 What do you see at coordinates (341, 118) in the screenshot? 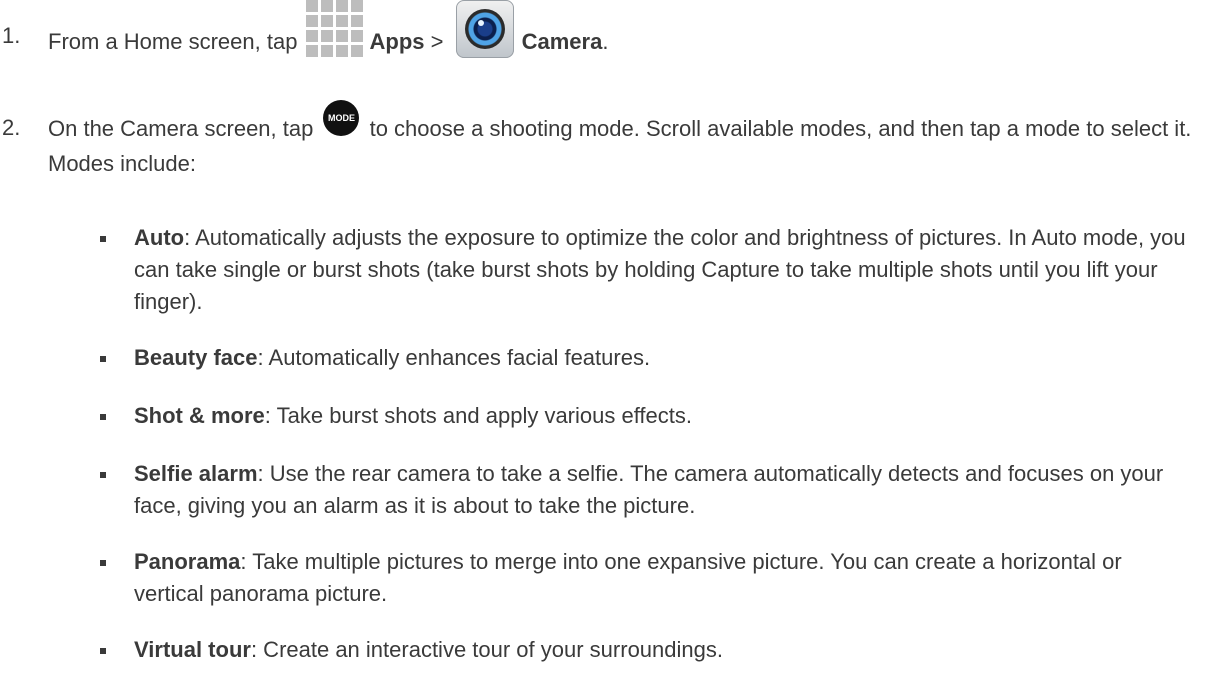
I see `mode-button-icon: MODE` at bounding box center [341, 118].